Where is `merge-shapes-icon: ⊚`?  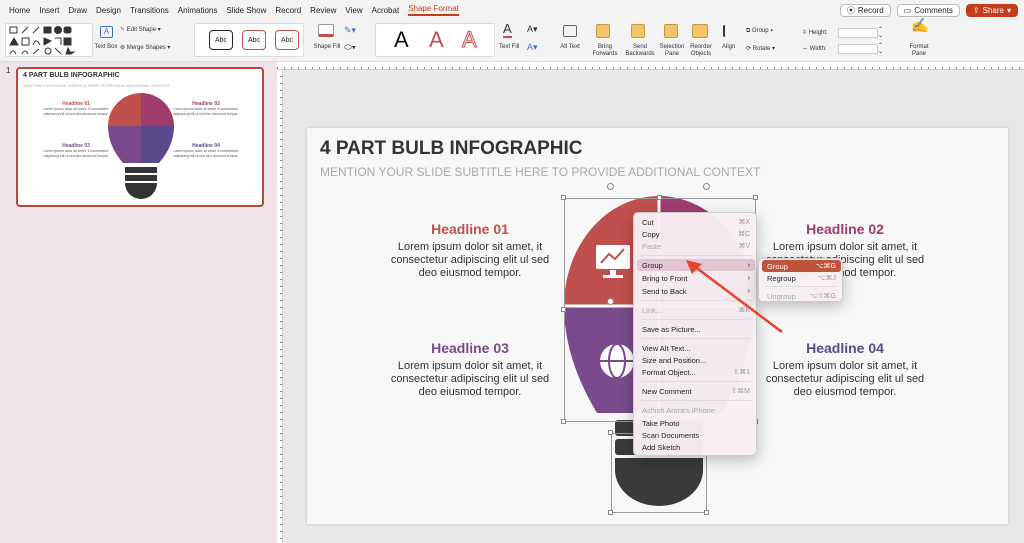
merge-shapes-icon: ⊚ is located at coordinates (123, 48).